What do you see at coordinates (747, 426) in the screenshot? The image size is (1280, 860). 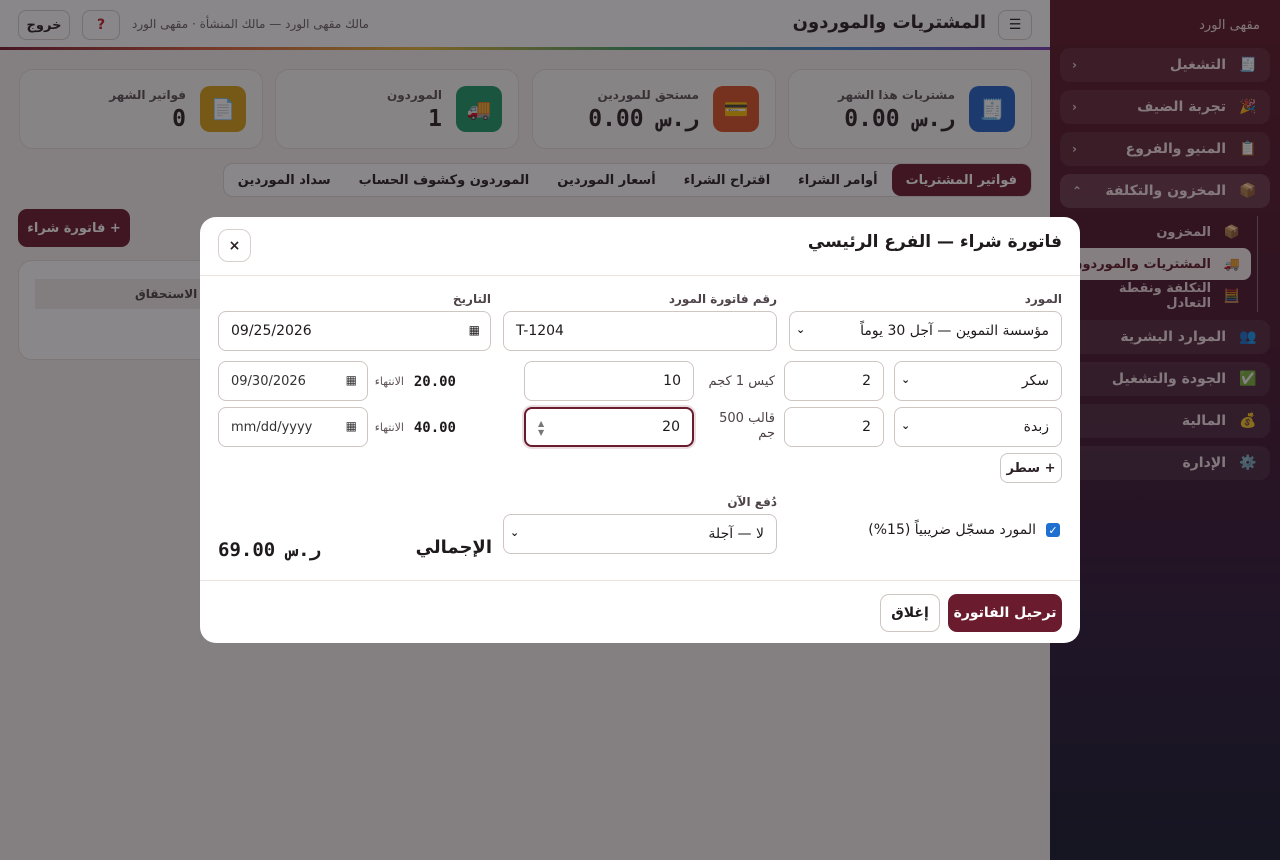 I see `line-unit: قالب 500 جم` at bounding box center [747, 426].